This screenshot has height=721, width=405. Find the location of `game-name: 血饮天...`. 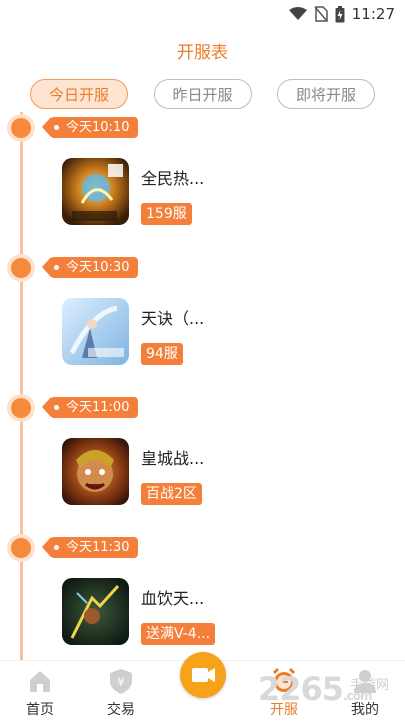

game-name: 血饮天... is located at coordinates (172, 597).